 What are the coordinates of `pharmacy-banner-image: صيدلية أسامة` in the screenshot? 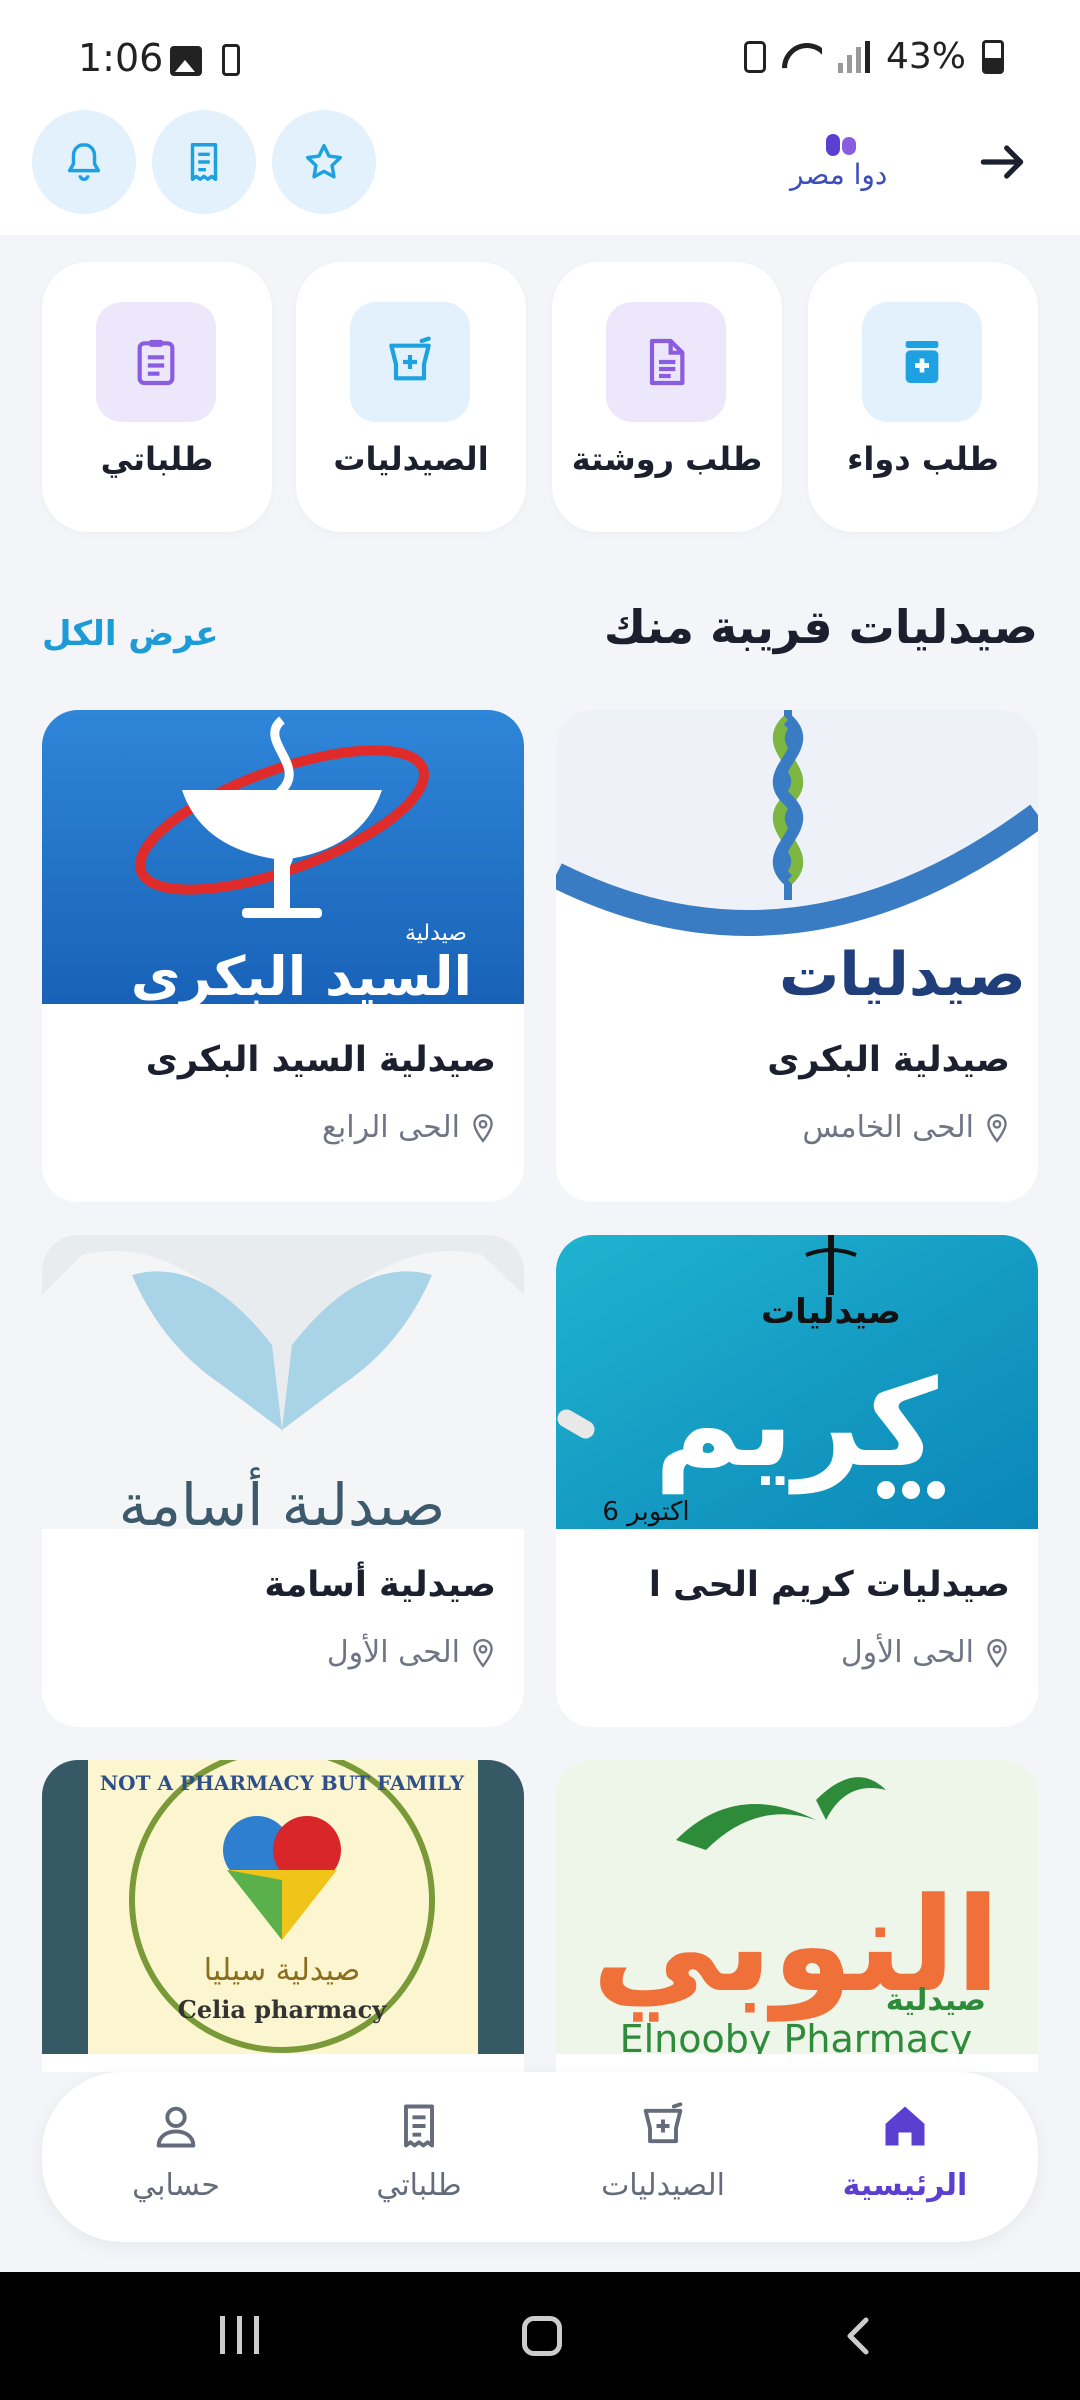 It's located at (283, 1382).